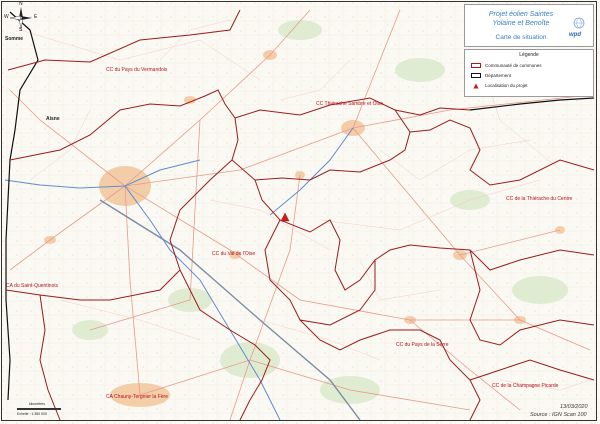  What do you see at coordinates (32, 414) in the screenshot?
I see `scale-ratio: Echelle : 1:350 000` at bounding box center [32, 414].